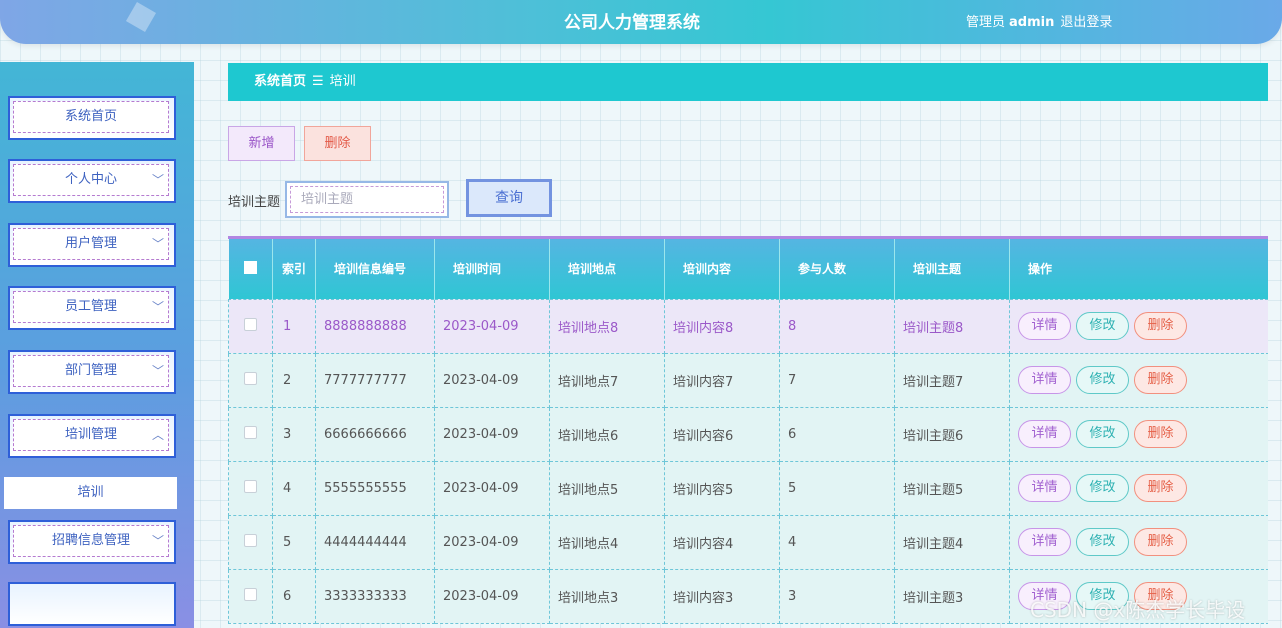  I want to click on logout-link: 退出登录, so click(1086, 22).